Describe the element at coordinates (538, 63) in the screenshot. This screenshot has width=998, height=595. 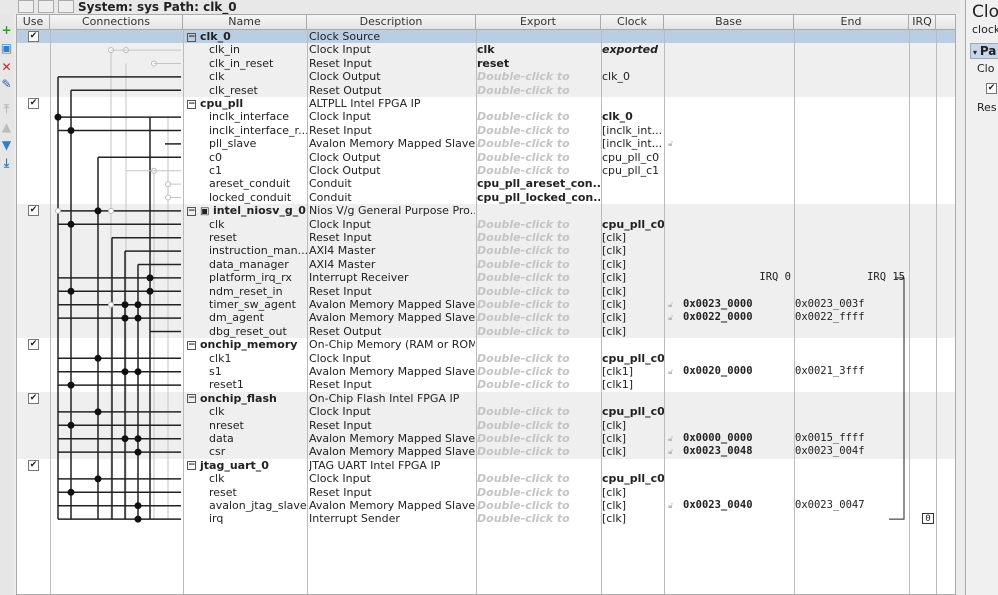
I see `export-field: reset` at that location.